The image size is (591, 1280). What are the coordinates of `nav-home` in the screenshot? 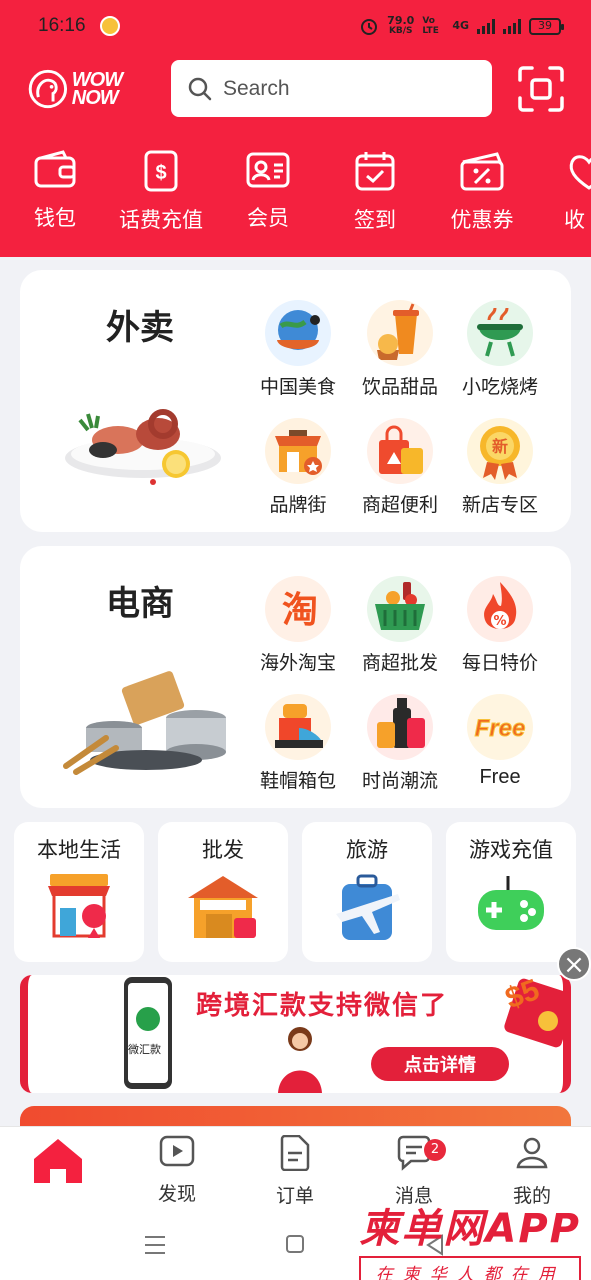 It's located at (58, 1166).